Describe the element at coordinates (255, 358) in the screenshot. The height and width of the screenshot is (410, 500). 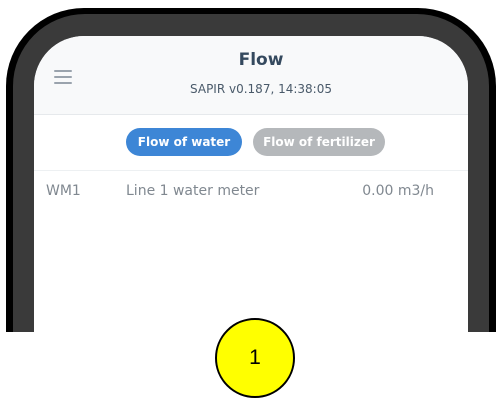
I see `step-callout-badge: 1` at that location.